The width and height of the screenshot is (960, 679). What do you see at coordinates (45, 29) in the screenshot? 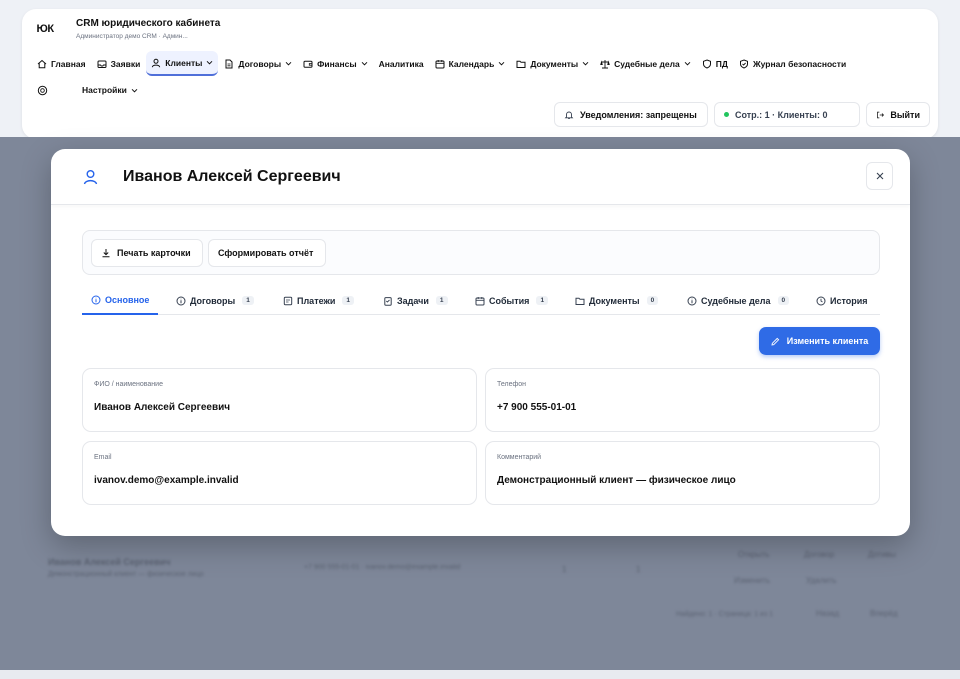
I see `app-logo: ЮК` at bounding box center [45, 29].